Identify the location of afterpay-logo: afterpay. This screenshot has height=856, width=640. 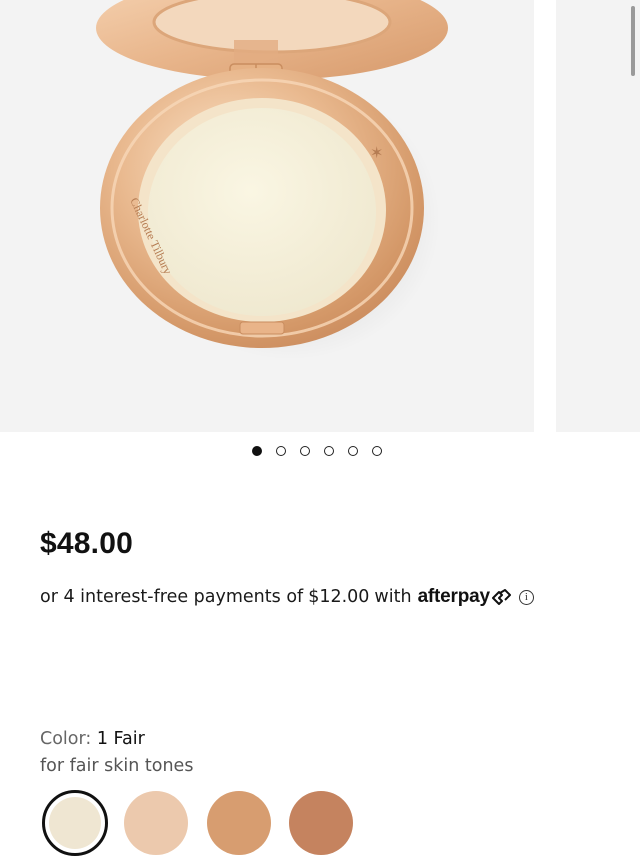
(454, 597).